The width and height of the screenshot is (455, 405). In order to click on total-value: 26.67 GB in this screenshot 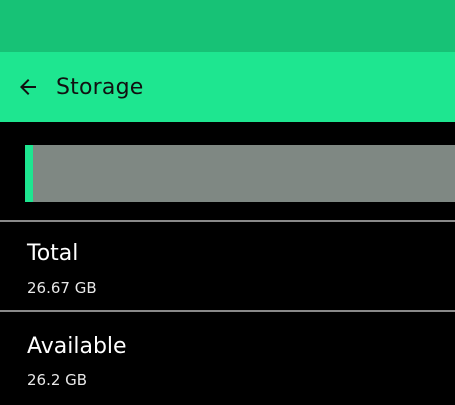, I will do `click(62, 288)`.